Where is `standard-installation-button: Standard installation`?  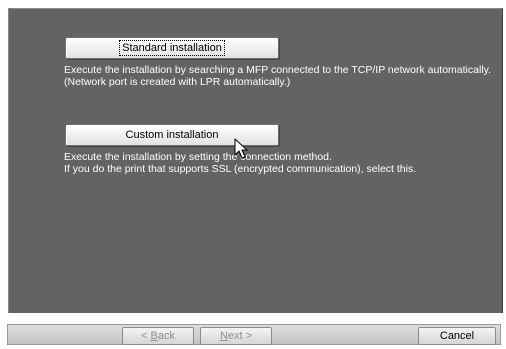
standard-installation-button: Standard installation is located at coordinates (172, 48).